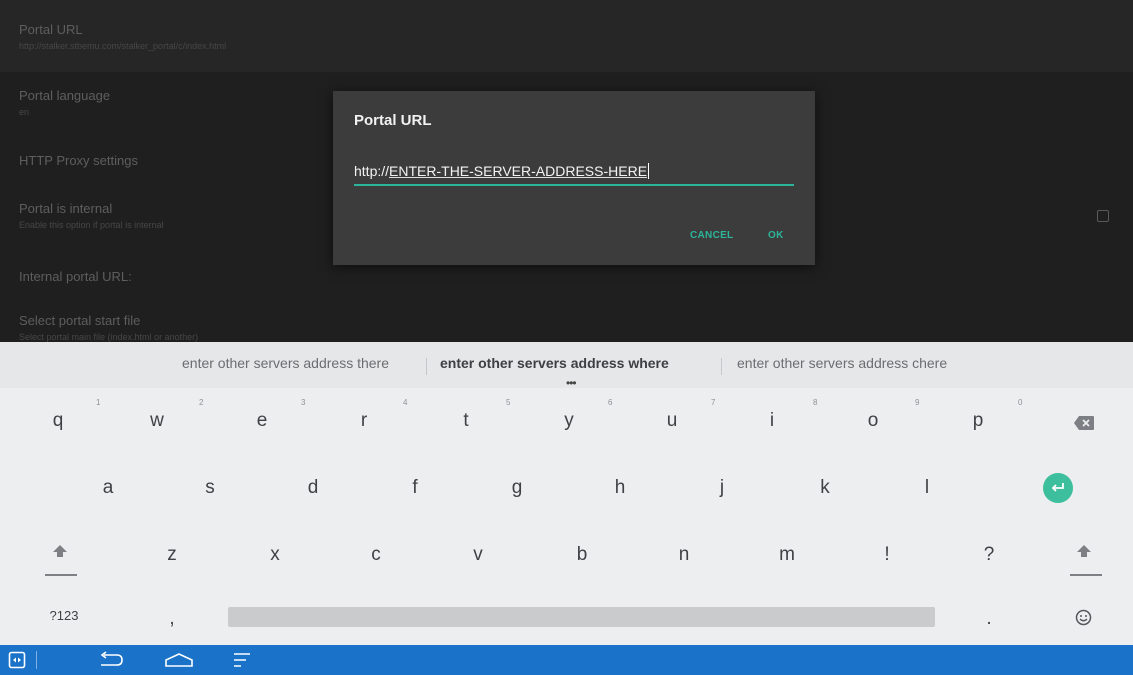  Describe the element at coordinates (242, 660) in the screenshot. I see `menu-icon` at that location.